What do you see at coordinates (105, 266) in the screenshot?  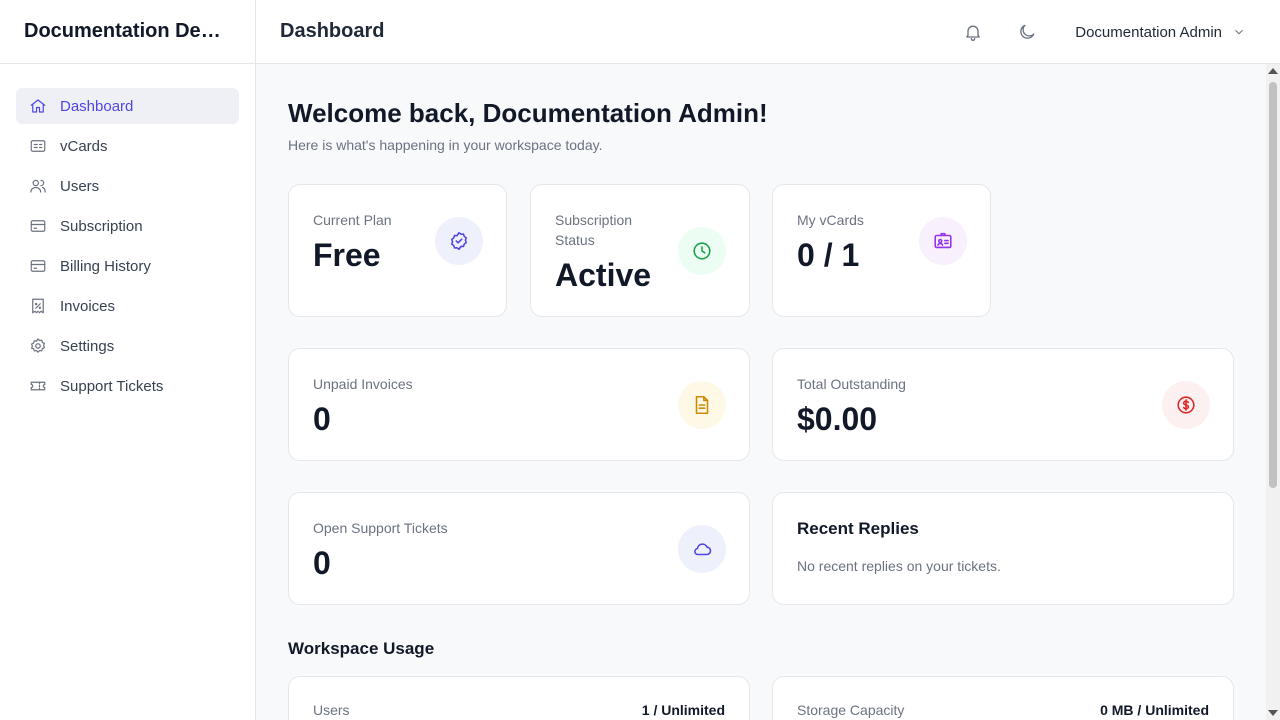 I see `sidebar-item-label: Billing History` at bounding box center [105, 266].